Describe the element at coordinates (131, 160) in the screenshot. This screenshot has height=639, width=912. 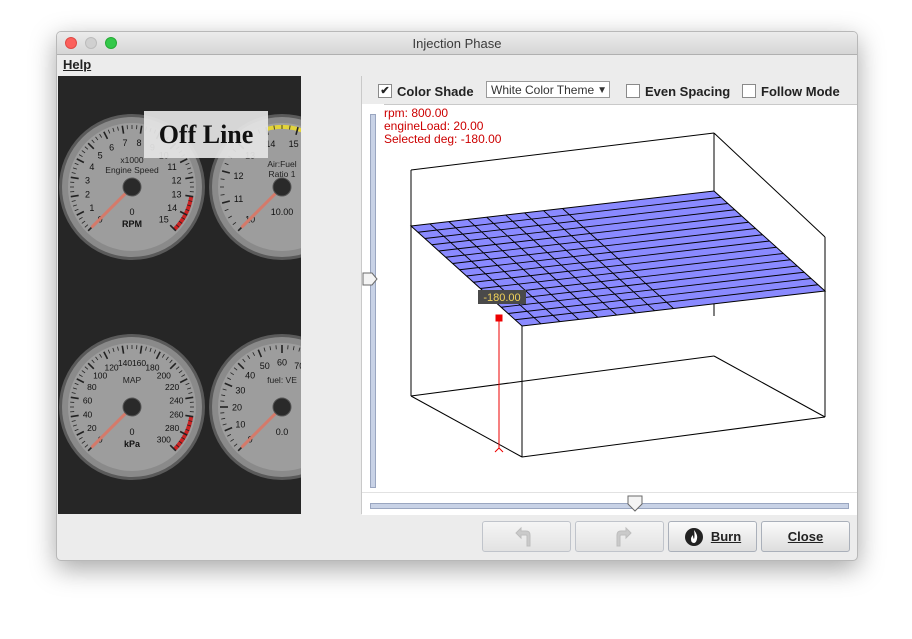
I see `rpm-gauge-title: x1000` at that location.